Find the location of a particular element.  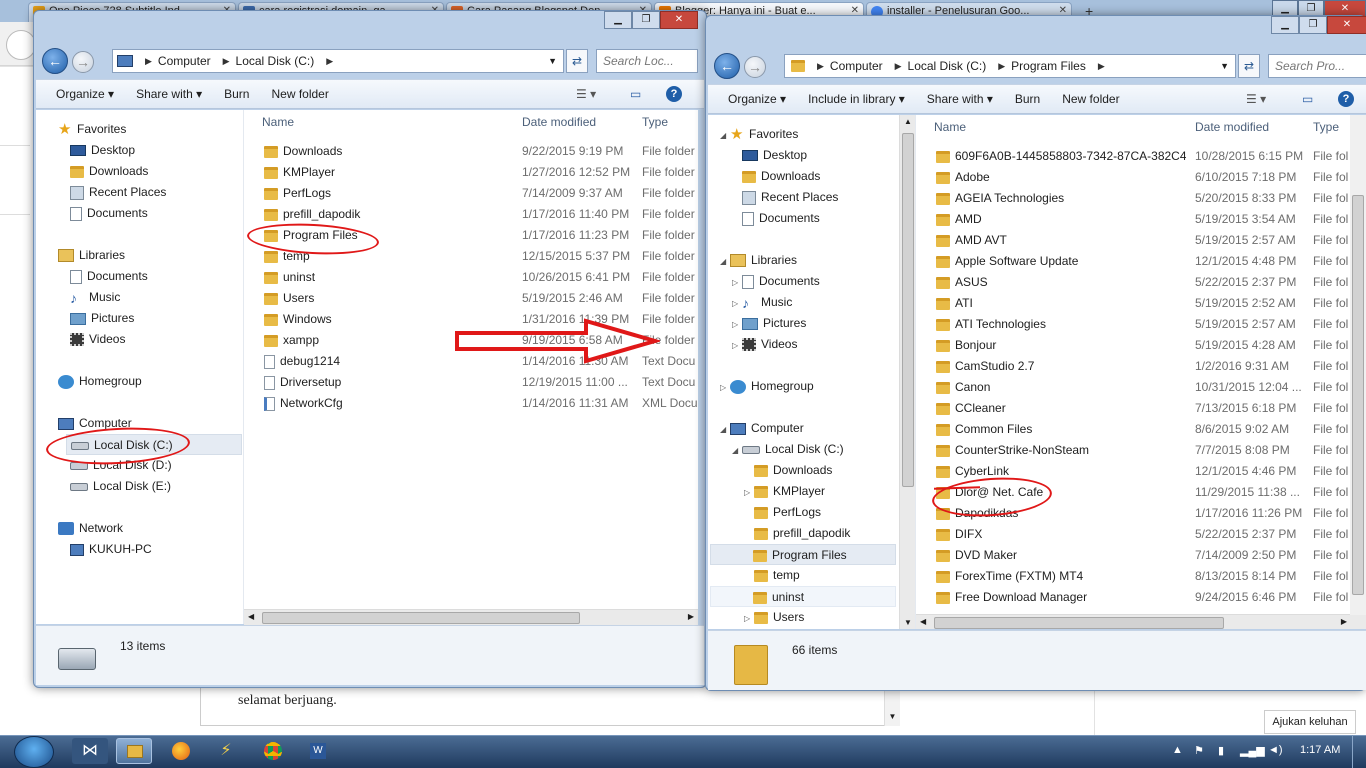

nav-homegroup: Homegroup is located at coordinates (100, 381).